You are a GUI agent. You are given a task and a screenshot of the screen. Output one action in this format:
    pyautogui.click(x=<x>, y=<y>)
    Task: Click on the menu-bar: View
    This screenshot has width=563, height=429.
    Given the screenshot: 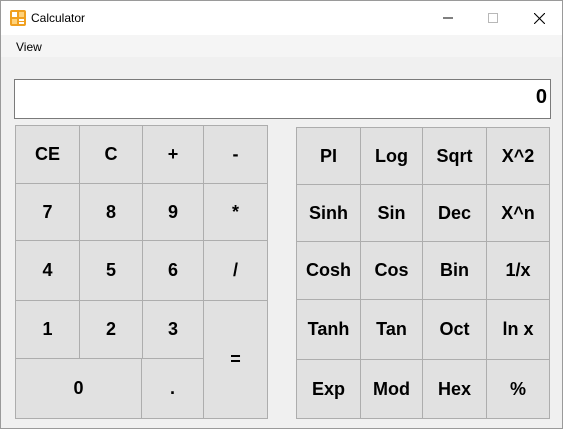 What is the action you would take?
    pyautogui.click(x=281, y=46)
    